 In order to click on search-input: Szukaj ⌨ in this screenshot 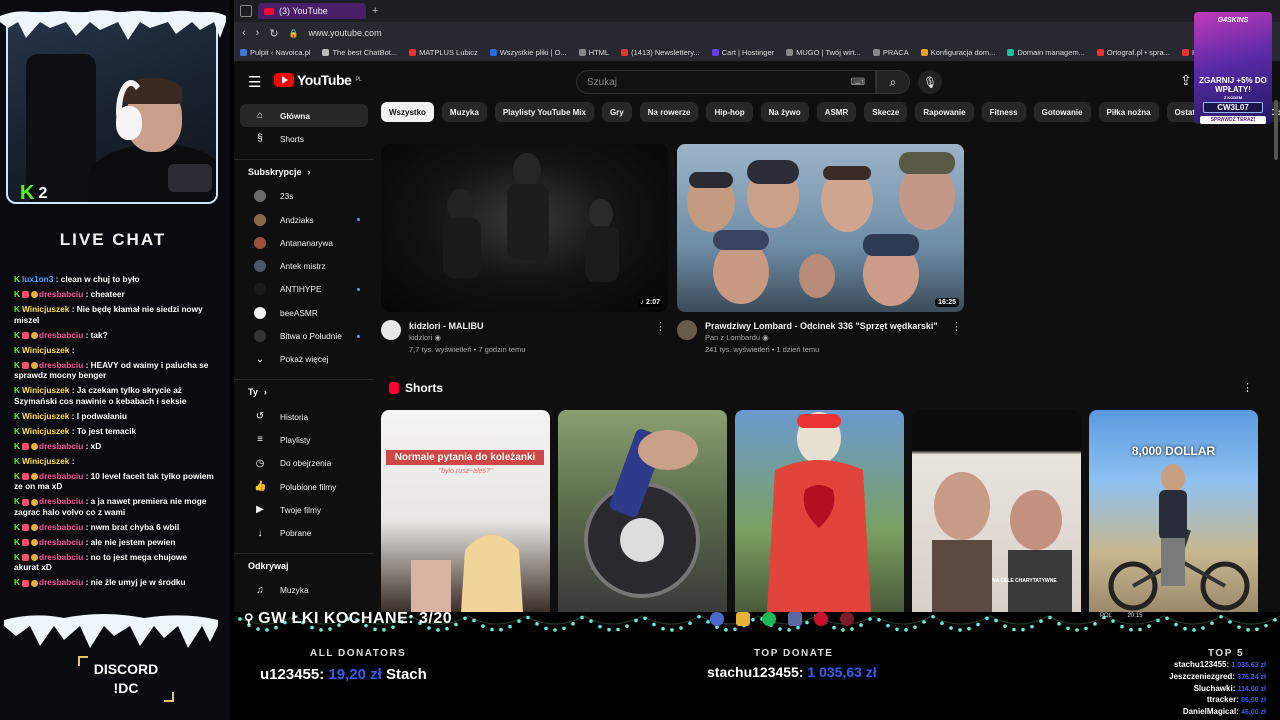, I will do `click(726, 82)`.